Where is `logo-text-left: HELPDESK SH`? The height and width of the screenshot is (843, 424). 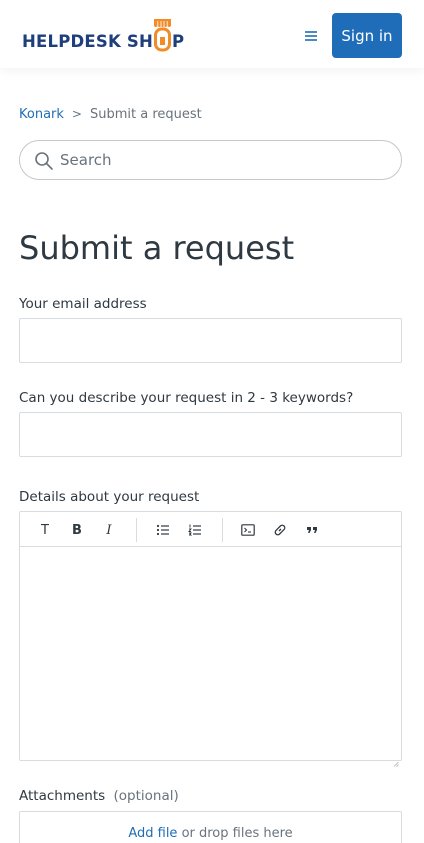
logo-text-left: HELPDESK SH is located at coordinates (87, 41).